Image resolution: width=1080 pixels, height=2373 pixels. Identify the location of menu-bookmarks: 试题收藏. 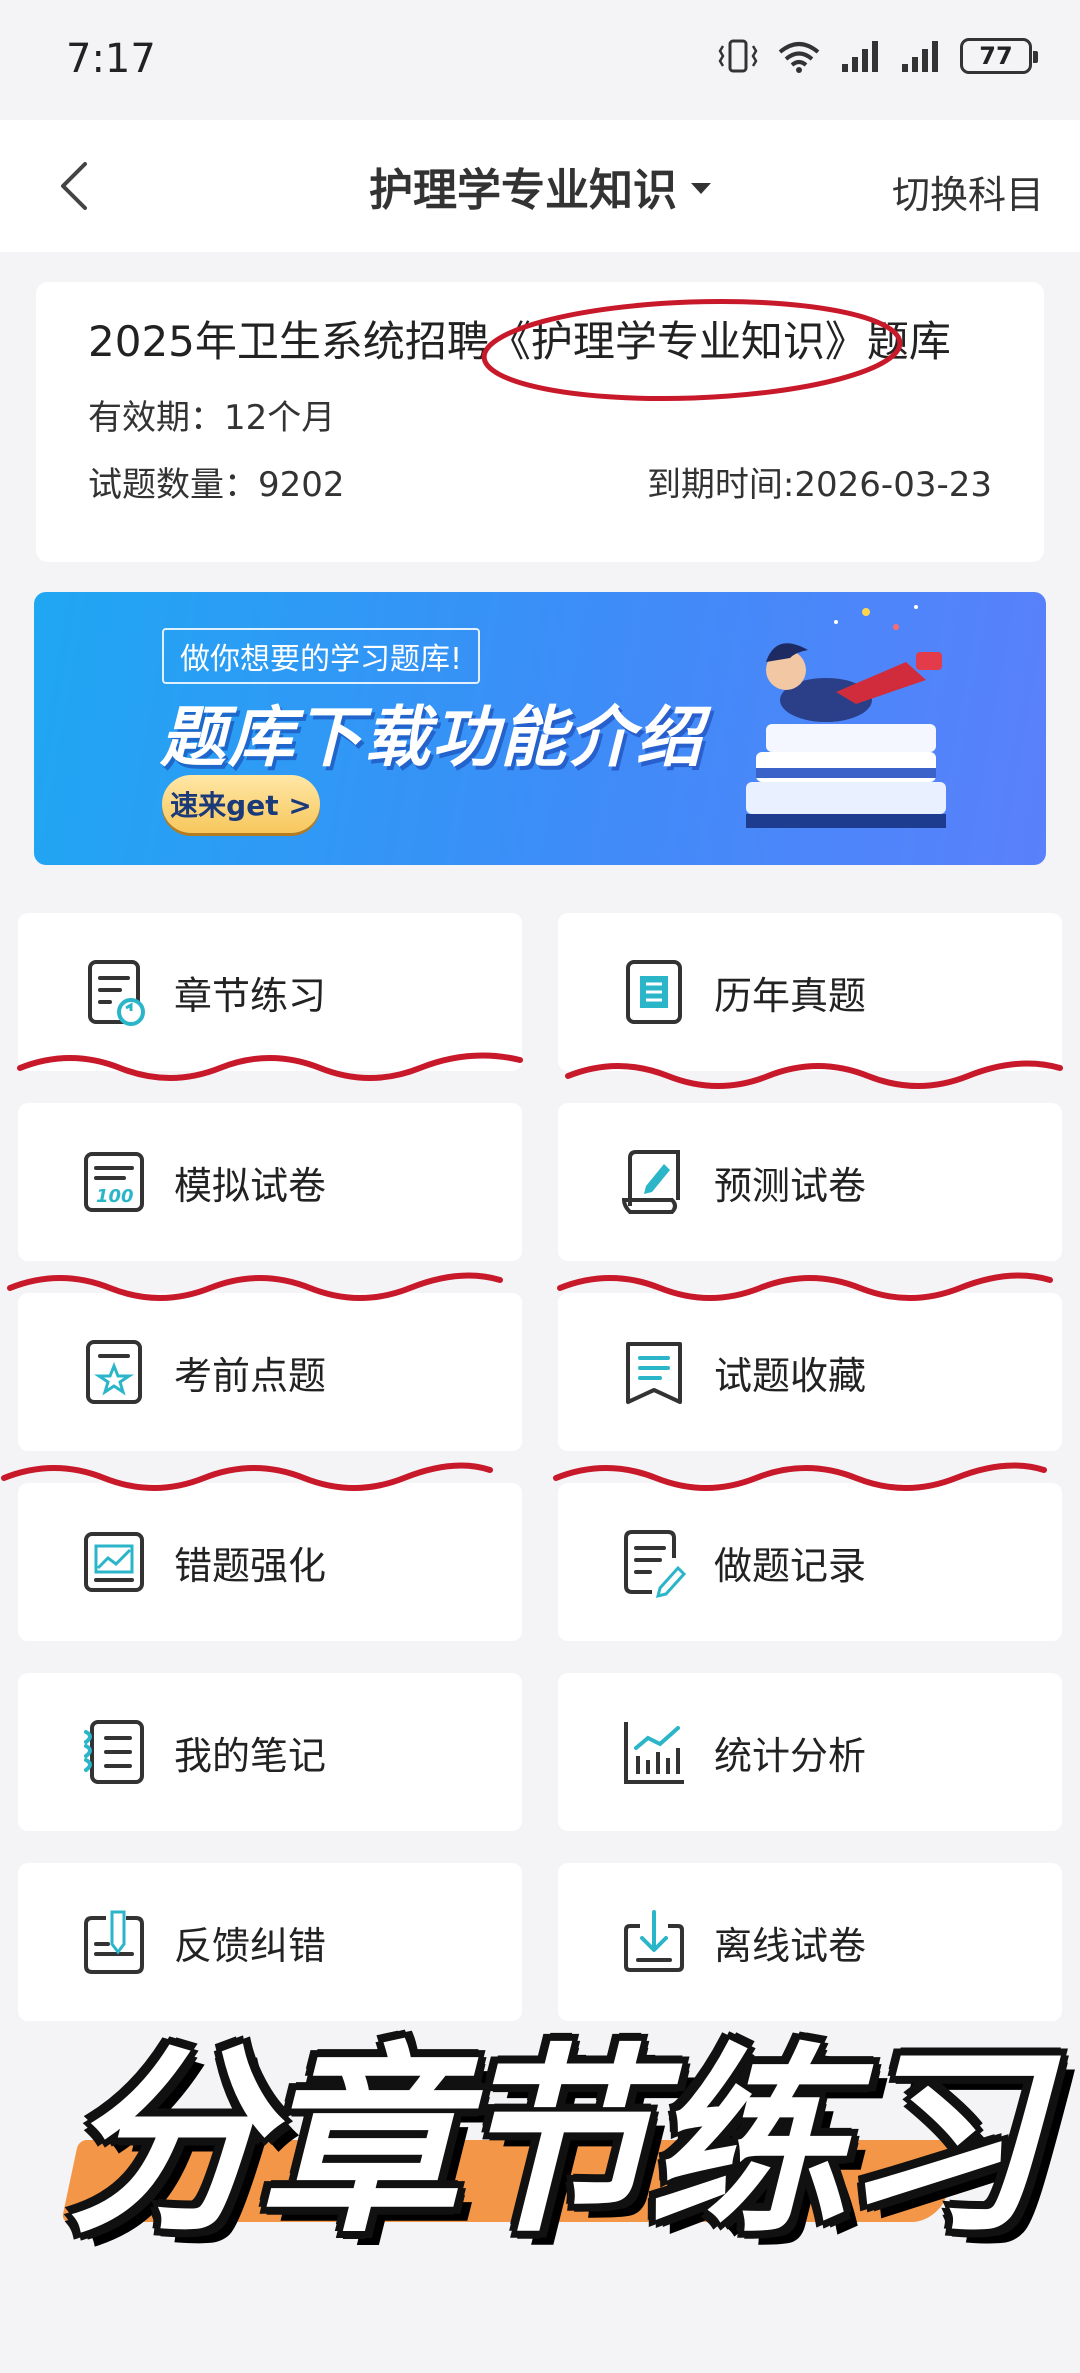
(810, 1372).